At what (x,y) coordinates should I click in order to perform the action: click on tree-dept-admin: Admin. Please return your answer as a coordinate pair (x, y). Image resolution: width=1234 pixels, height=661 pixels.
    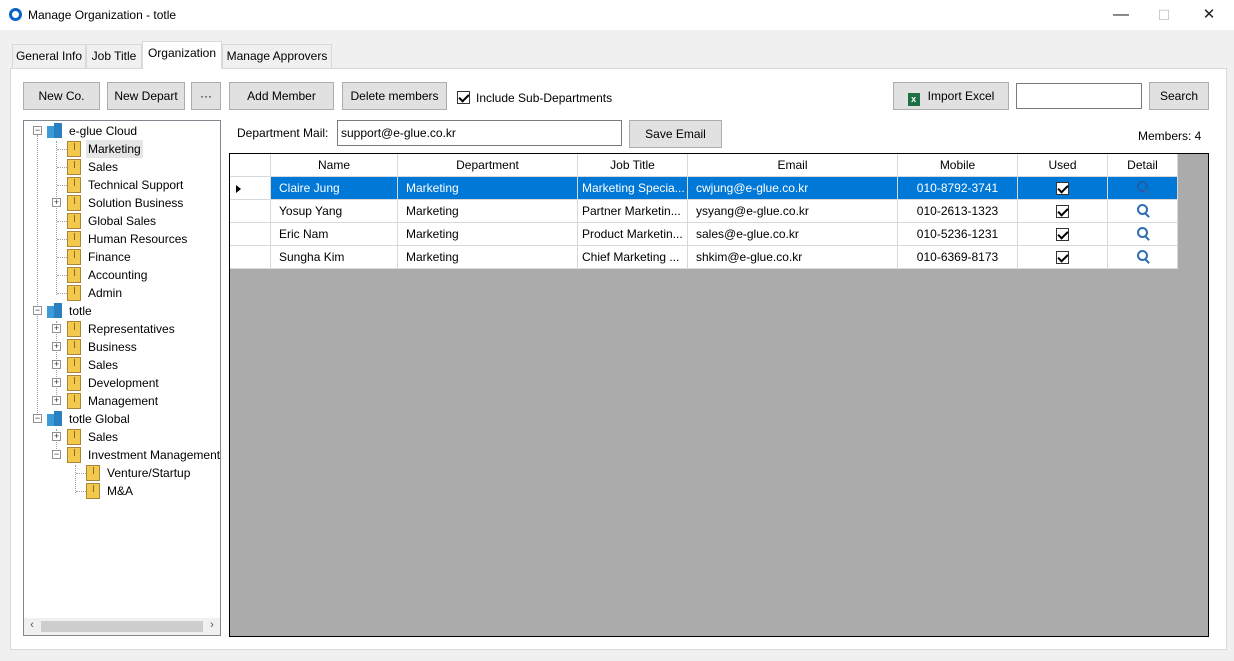
    Looking at the image, I should click on (122, 293).